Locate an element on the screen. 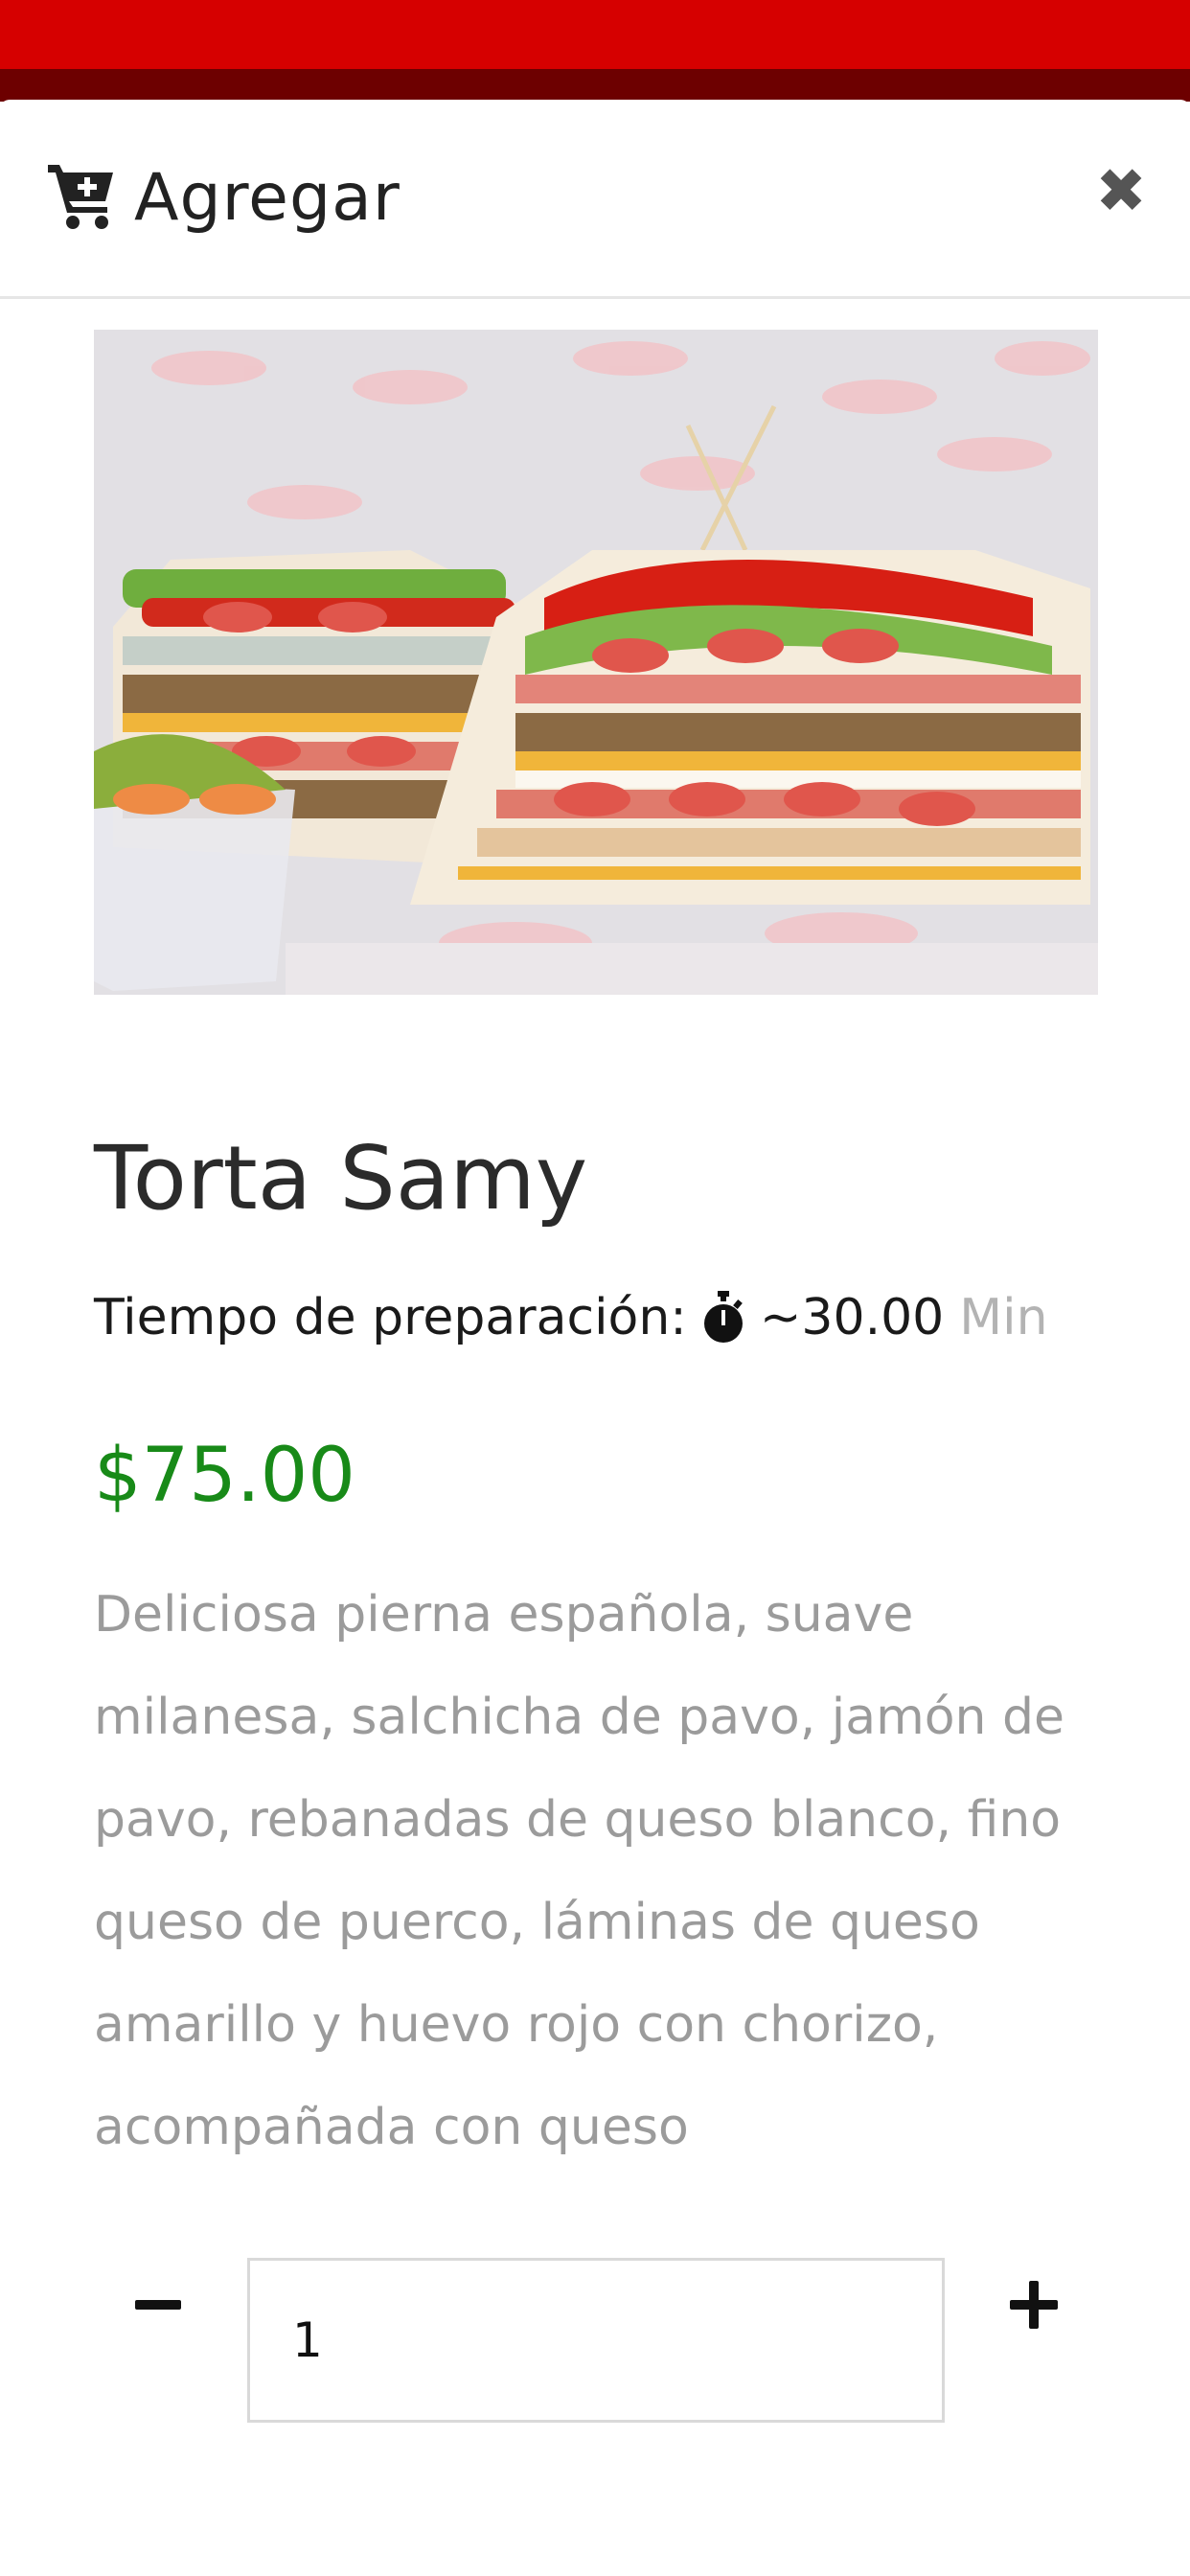  plus-icon-vertical is located at coordinates (1034, 2305).